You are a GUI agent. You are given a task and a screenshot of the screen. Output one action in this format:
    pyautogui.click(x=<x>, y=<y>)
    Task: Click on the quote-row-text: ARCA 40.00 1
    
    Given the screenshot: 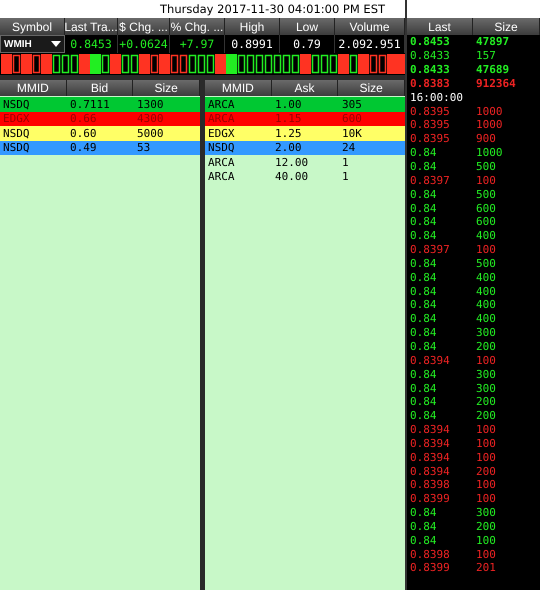 What is the action you would take?
    pyautogui.click(x=278, y=177)
    